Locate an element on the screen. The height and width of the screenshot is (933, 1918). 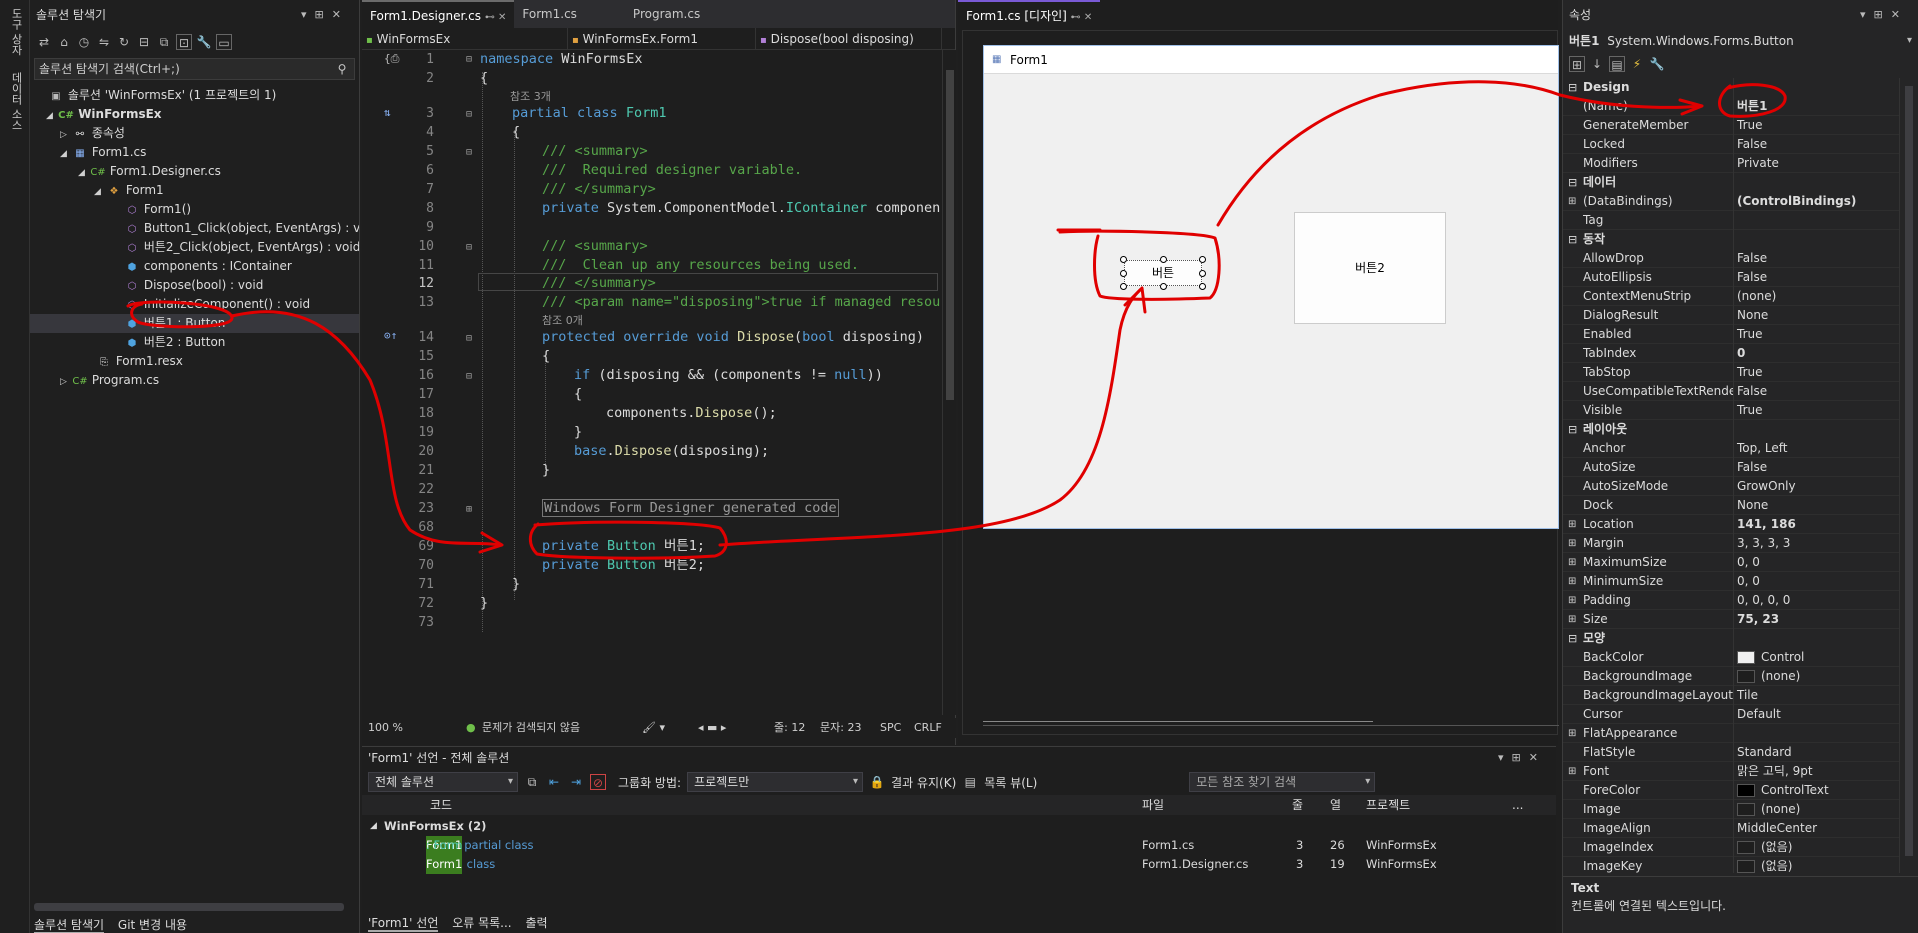
tab-form1-design: Form1.cs [디자인] ⊷ ✕ is located at coordinates (1029, 14).